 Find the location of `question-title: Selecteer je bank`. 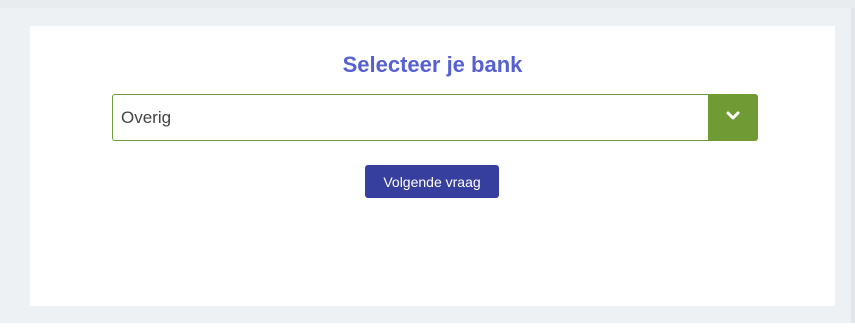

question-title: Selecteer je bank is located at coordinates (432, 64).